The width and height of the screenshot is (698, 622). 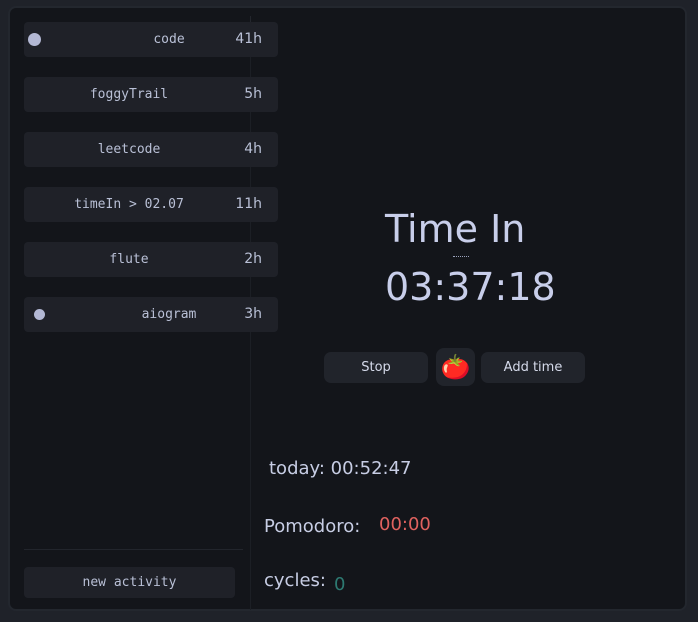 I want to click on today-total: today: 00:52:47, so click(x=340, y=468).